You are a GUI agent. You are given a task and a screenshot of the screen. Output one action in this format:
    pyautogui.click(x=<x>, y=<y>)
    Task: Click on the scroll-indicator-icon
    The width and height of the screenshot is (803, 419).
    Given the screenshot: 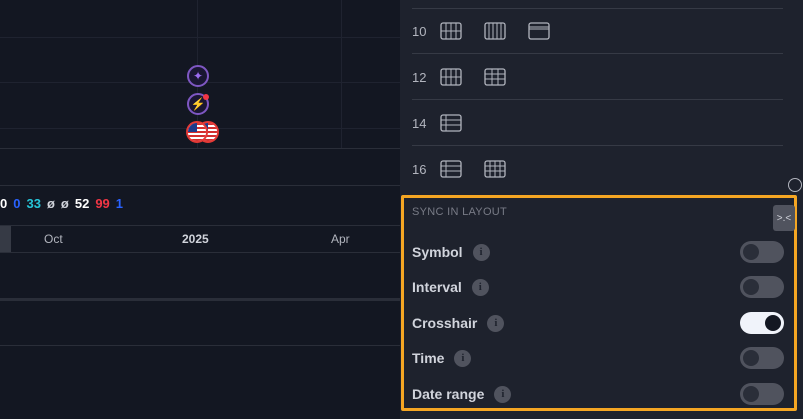 What is the action you would take?
    pyautogui.click(x=795, y=185)
    